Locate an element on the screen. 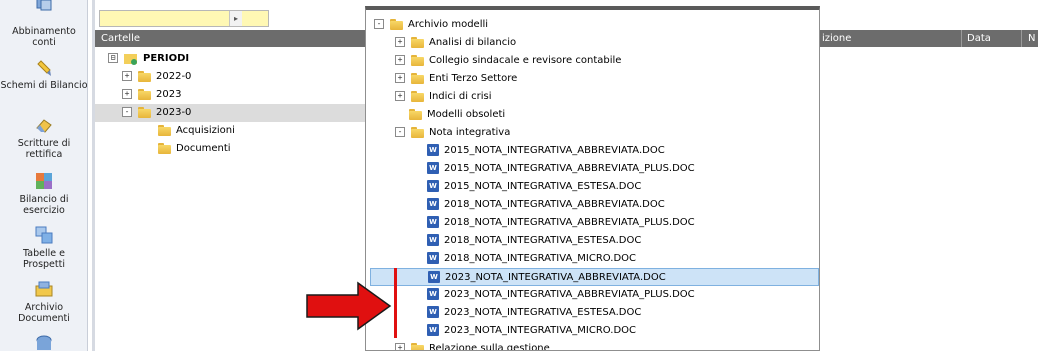 This screenshot has height=354, width=1038. tree-file-2015-estesa: W 2015_NOTA_INTEGRATIVA_ESTESA.DOC is located at coordinates (534, 187).